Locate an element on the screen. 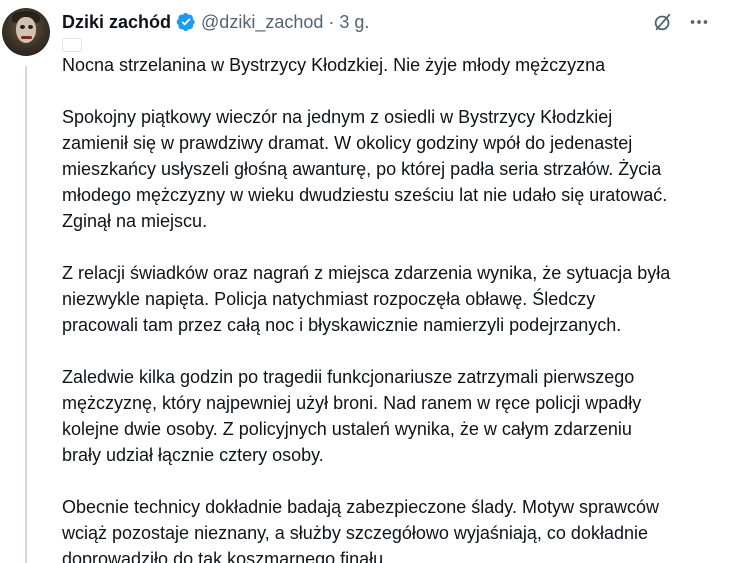 The image size is (740, 563). tweet-headline-line is located at coordinates (397, 45).